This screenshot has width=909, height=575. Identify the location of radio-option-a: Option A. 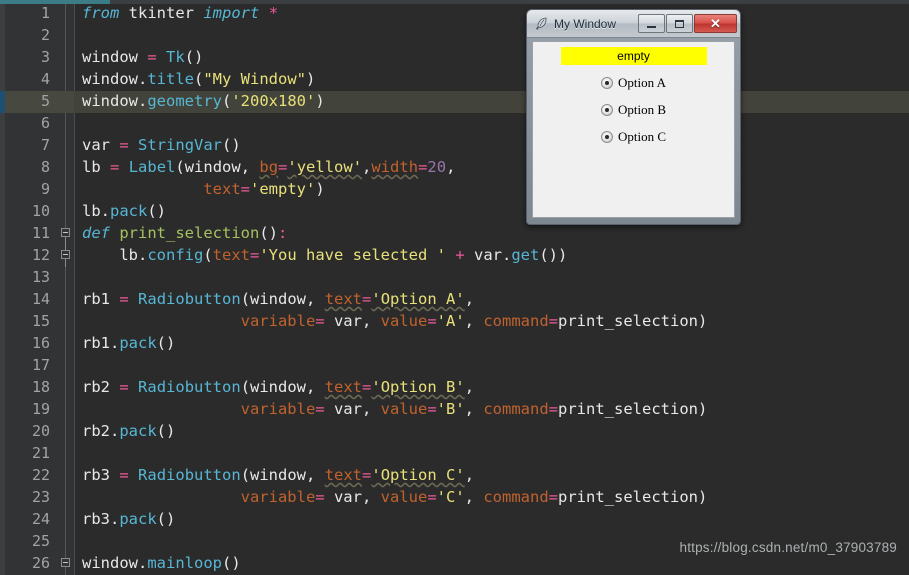
(633, 82).